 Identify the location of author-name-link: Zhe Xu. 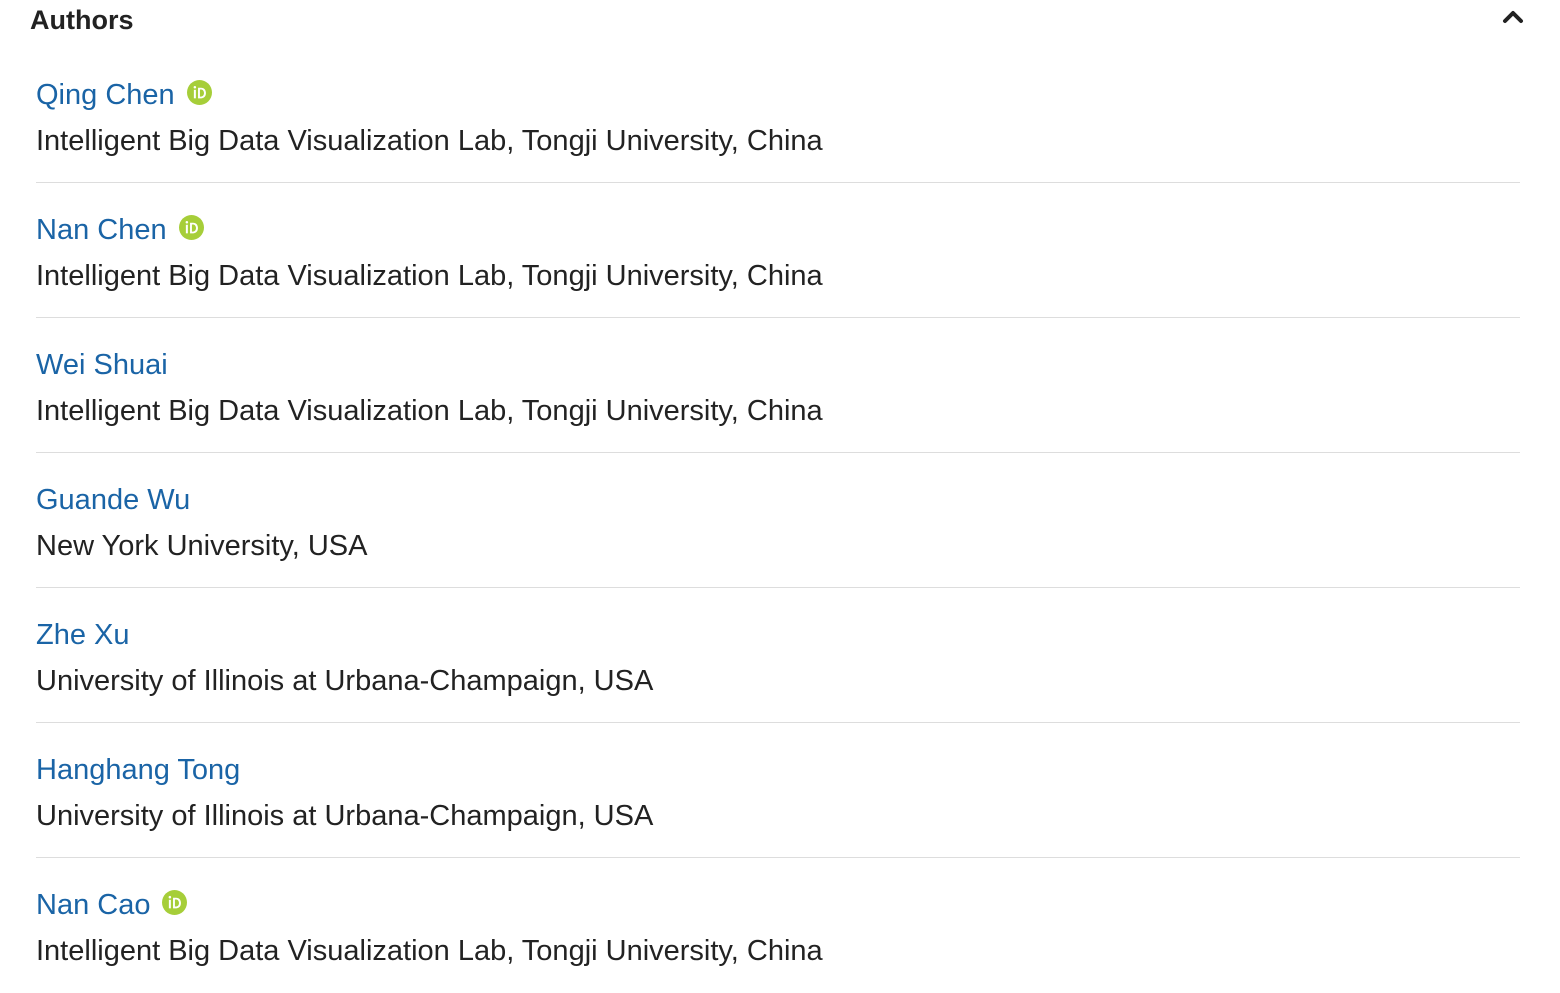
(83, 635).